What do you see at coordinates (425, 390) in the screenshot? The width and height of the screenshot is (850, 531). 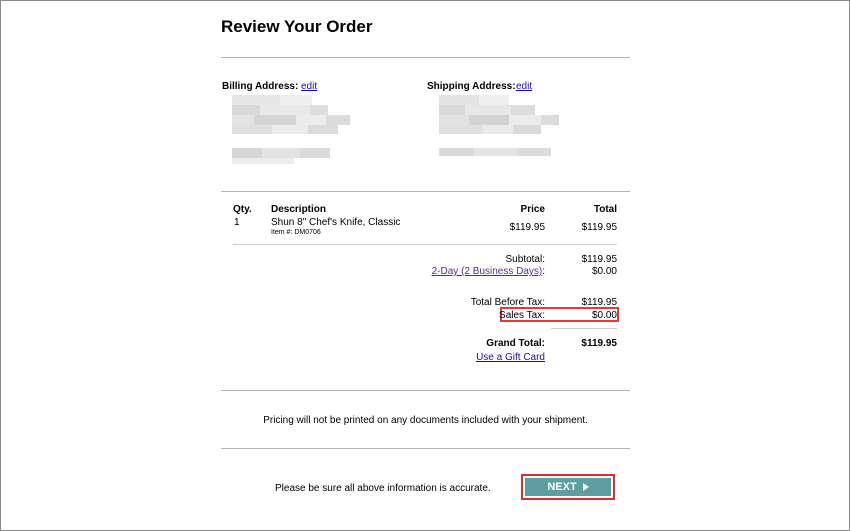 I see `summary-divider` at bounding box center [425, 390].